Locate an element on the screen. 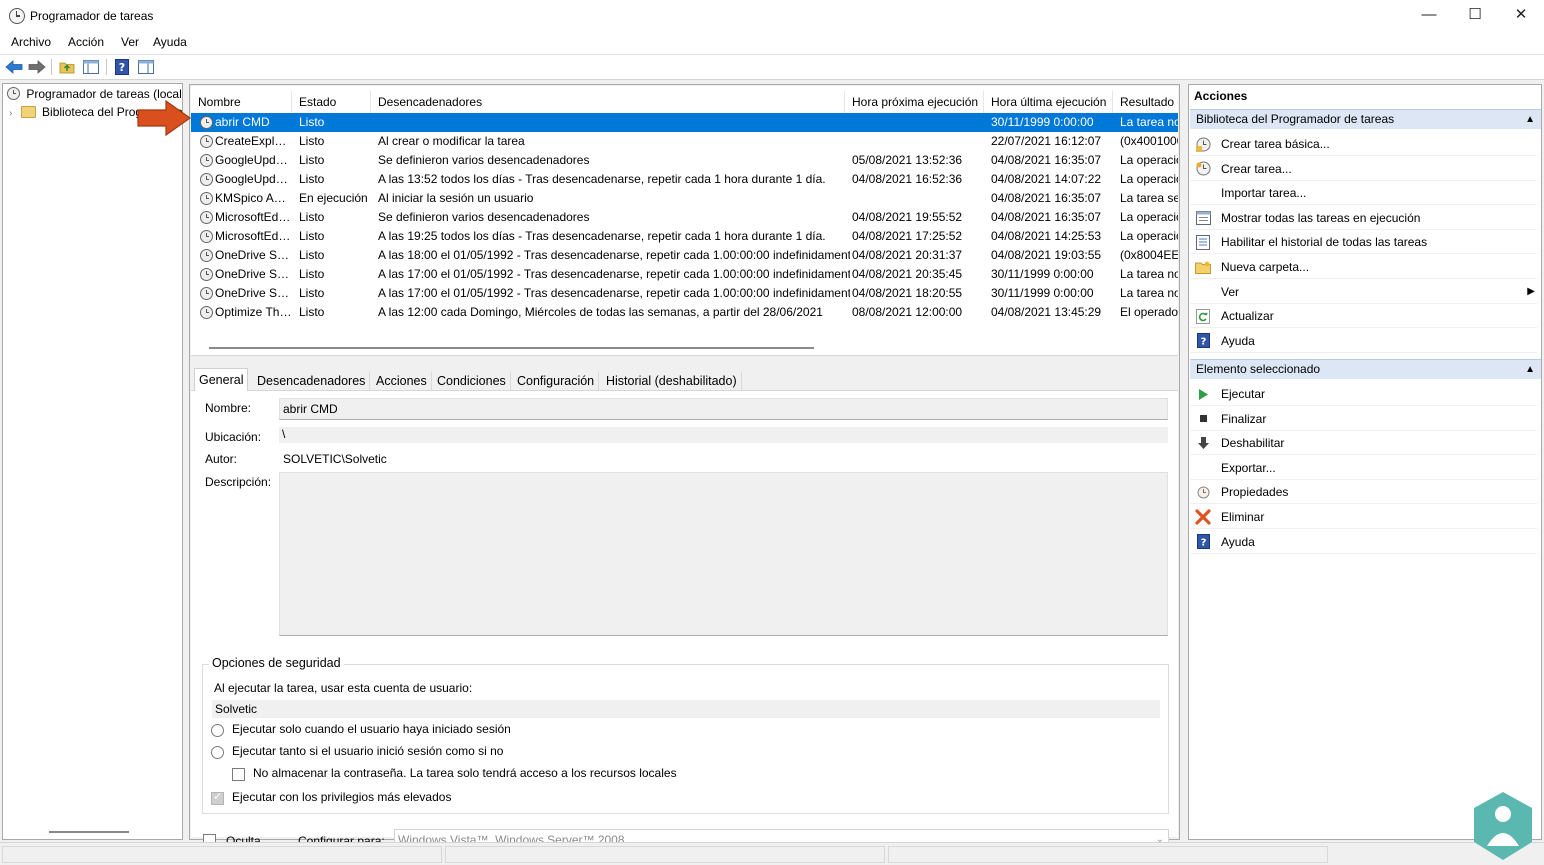  task-clock-icon is located at coordinates (206, 198).